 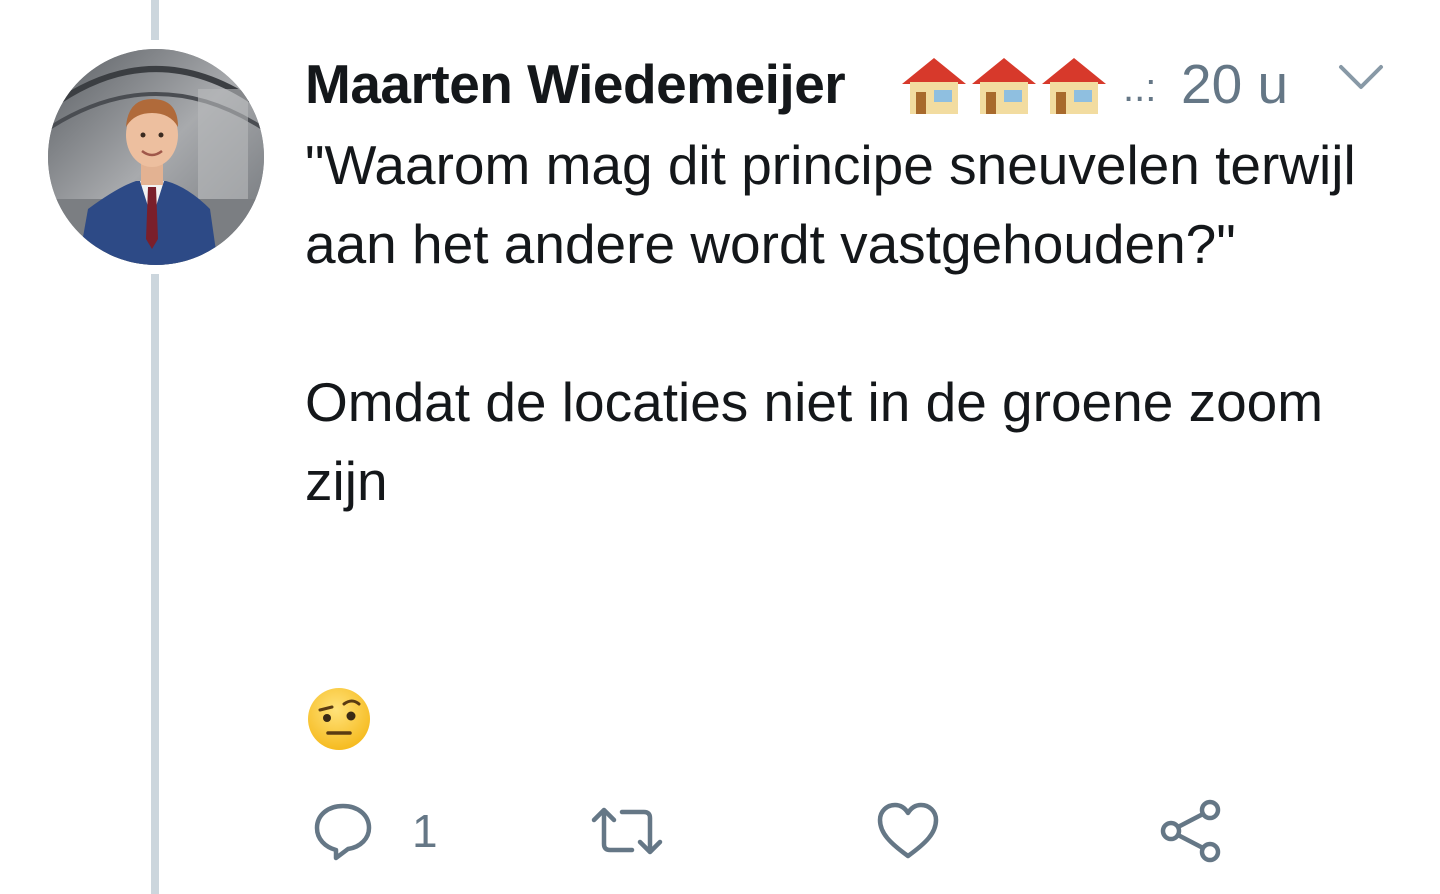 I want to click on tweet-actions: 1, so click(x=720, y=835).